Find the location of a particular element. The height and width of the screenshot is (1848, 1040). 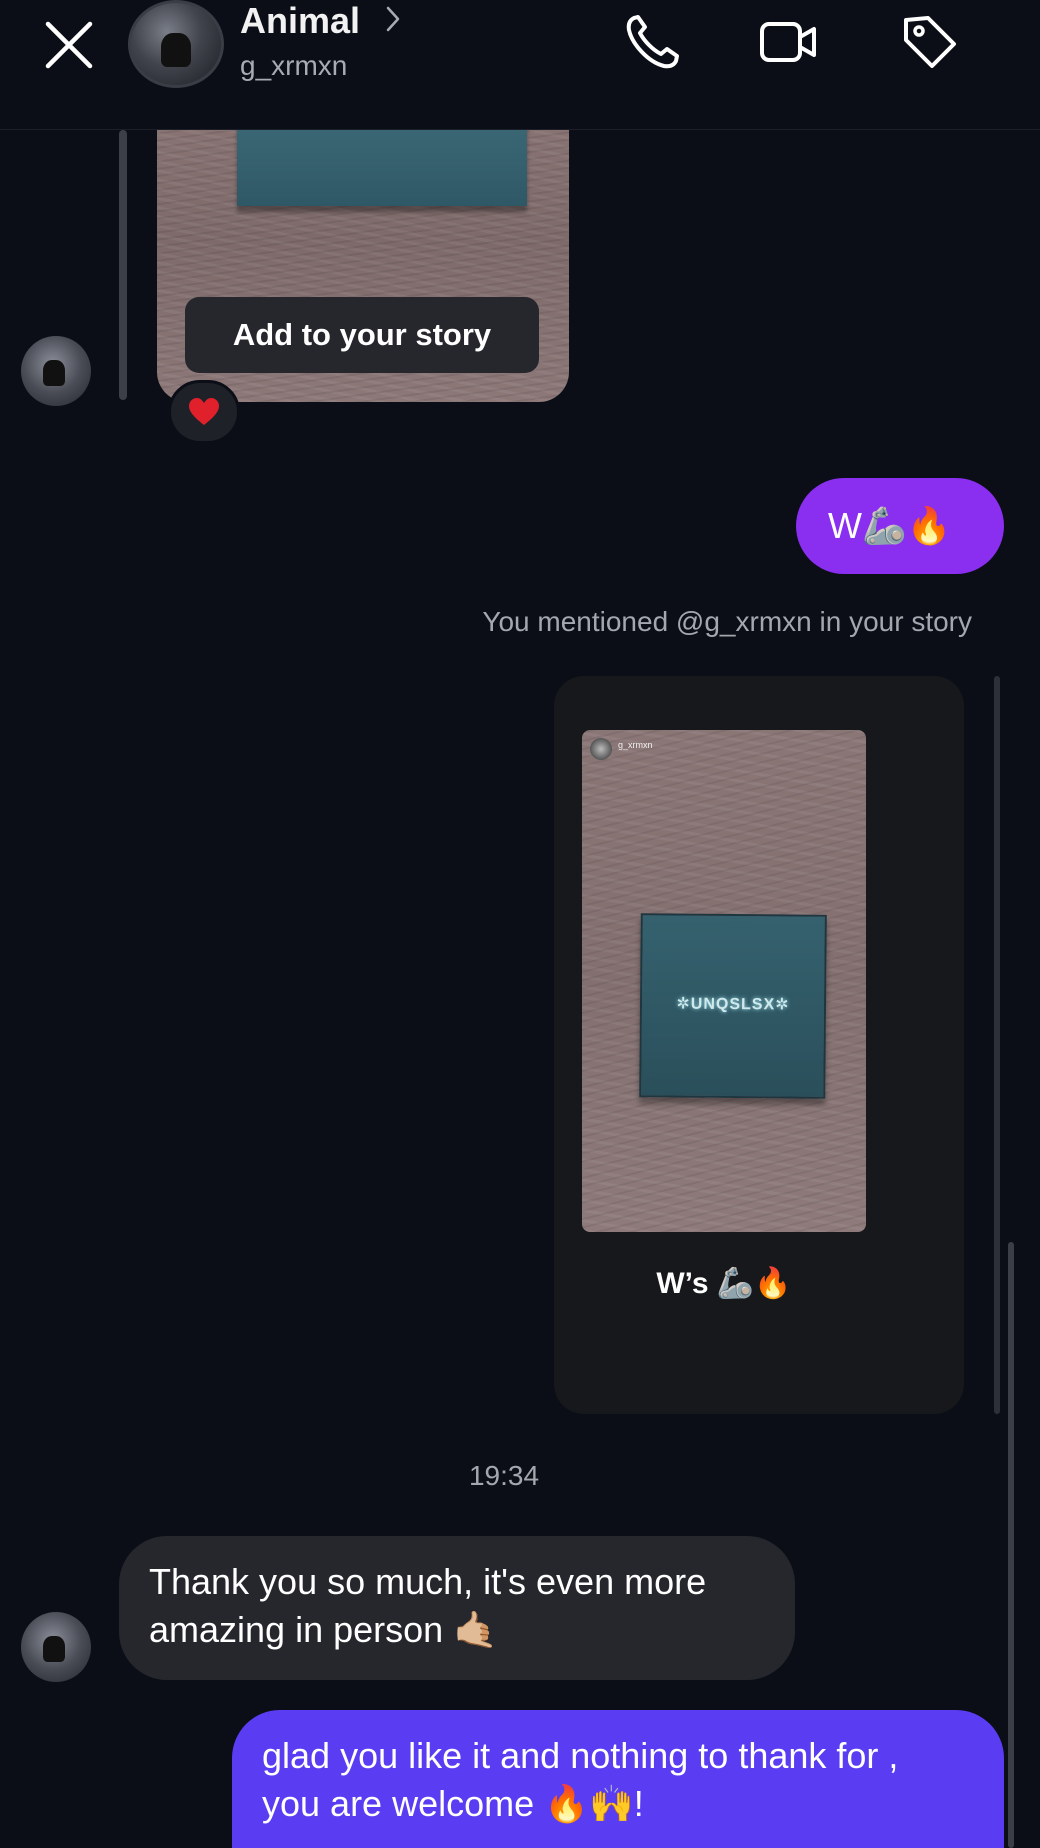

phone-icon is located at coordinates (652, 42).